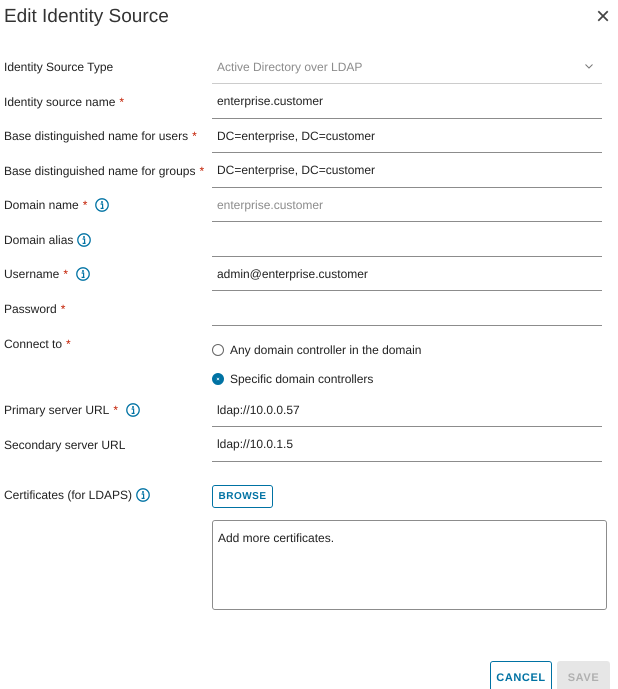 This screenshot has width=618, height=689. What do you see at coordinates (33, 344) in the screenshot?
I see `field-label: Connect to` at bounding box center [33, 344].